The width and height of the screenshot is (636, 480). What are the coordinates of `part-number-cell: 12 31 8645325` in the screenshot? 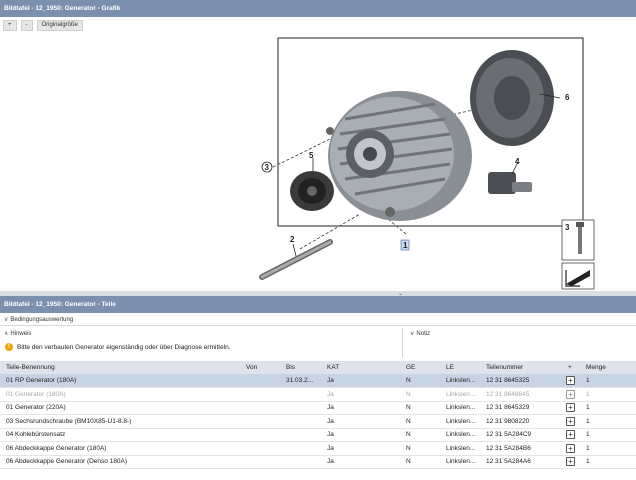 It's located at (521, 381).